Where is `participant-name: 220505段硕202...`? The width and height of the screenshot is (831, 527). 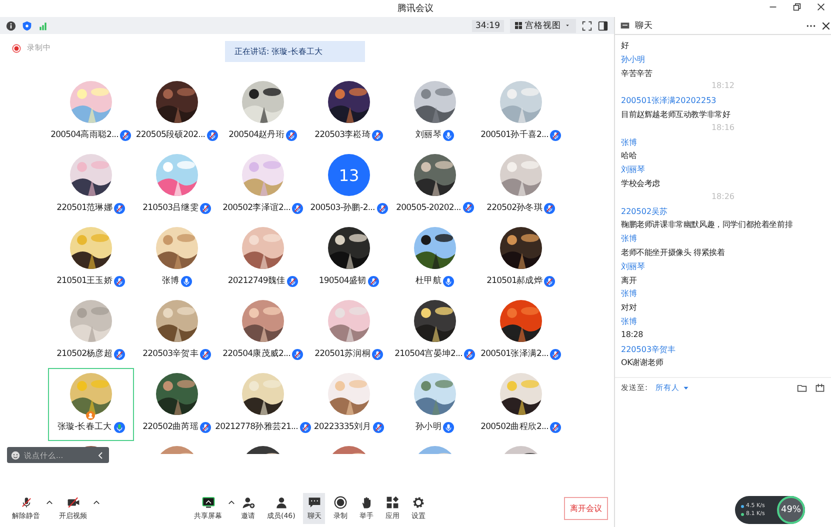 participant-name: 220505段硕202... is located at coordinates (171, 135).